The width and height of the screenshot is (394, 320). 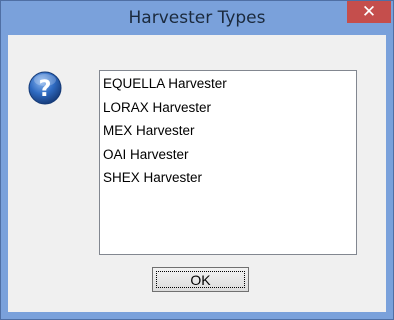 I want to click on dialog-title: Harvester Types, so click(x=197, y=18).